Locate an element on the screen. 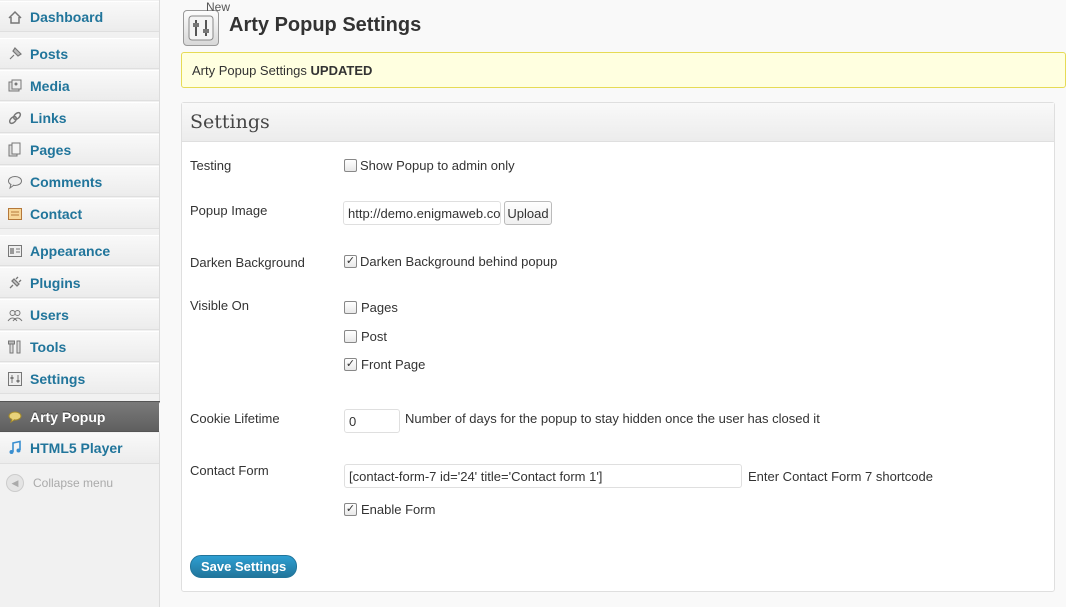 The height and width of the screenshot is (607, 1066). comment-icon is located at coordinates (15, 182).